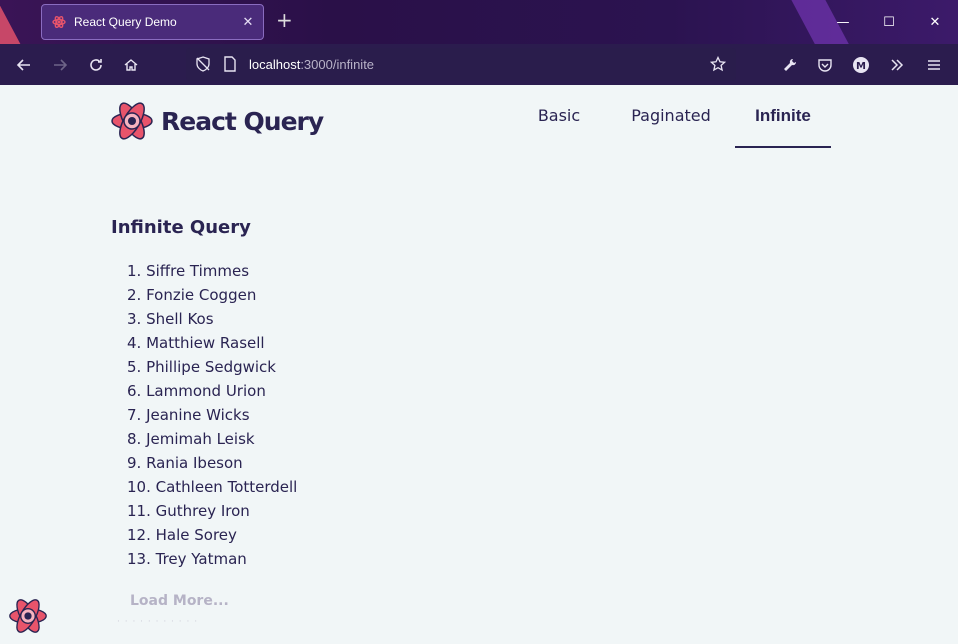 This screenshot has width=958, height=644. I want to click on browser-navigation-bar: localhost:3000/infinite M, so click(479, 64).